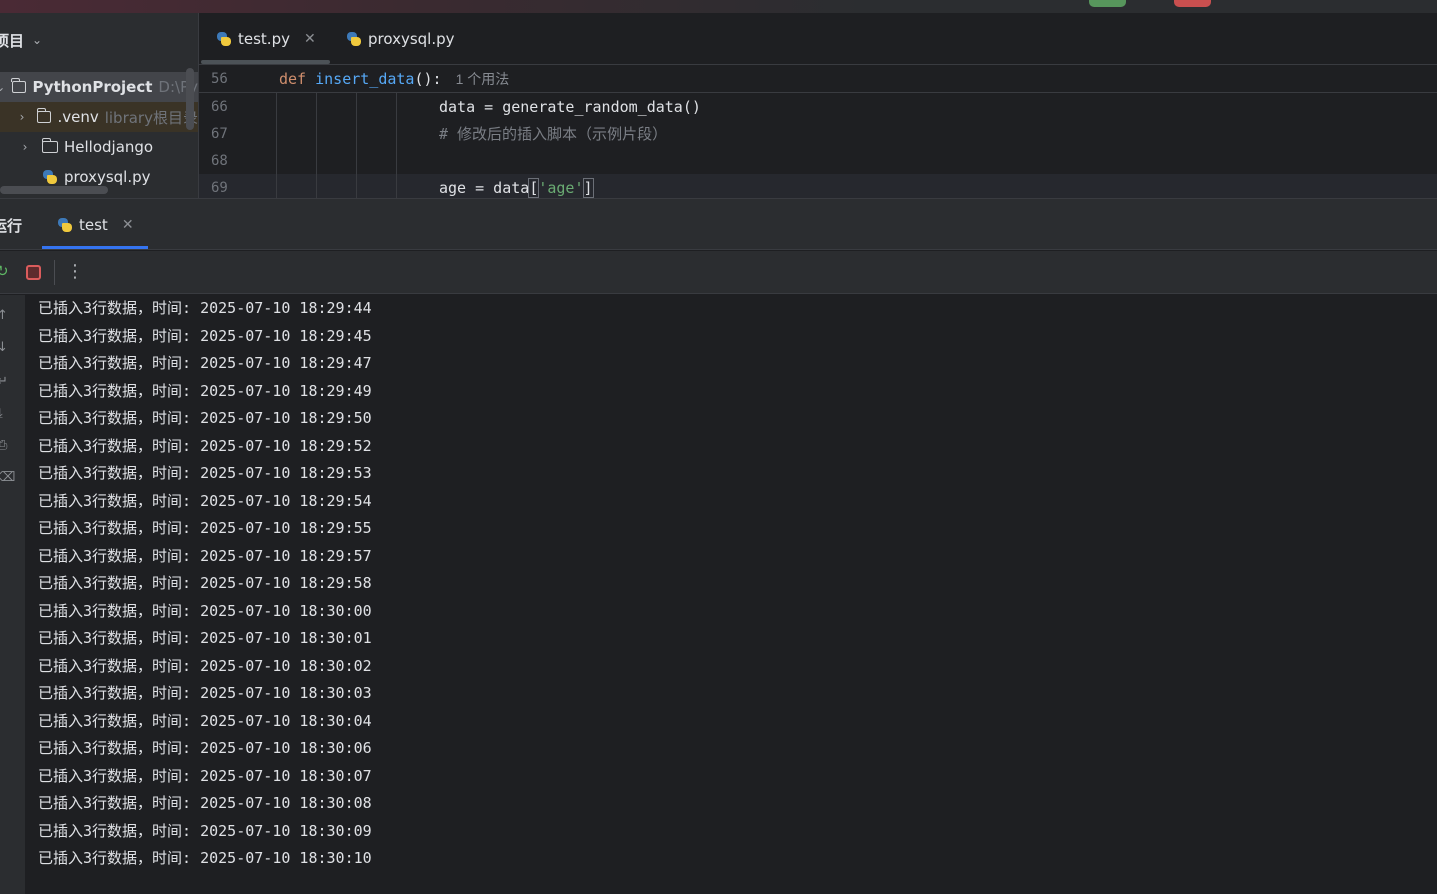 The width and height of the screenshot is (1437, 894). Describe the element at coordinates (365, 79) in the screenshot. I see `function-name: insert_data` at that location.